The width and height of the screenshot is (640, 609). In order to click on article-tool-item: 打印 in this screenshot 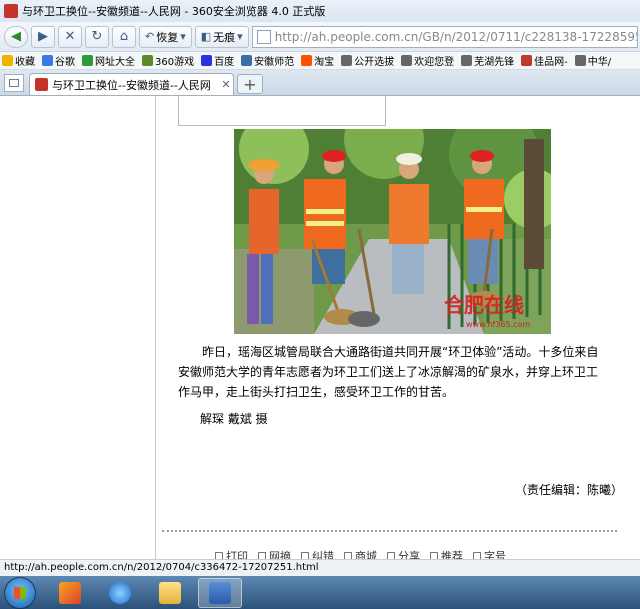, I will do `click(231, 553)`.